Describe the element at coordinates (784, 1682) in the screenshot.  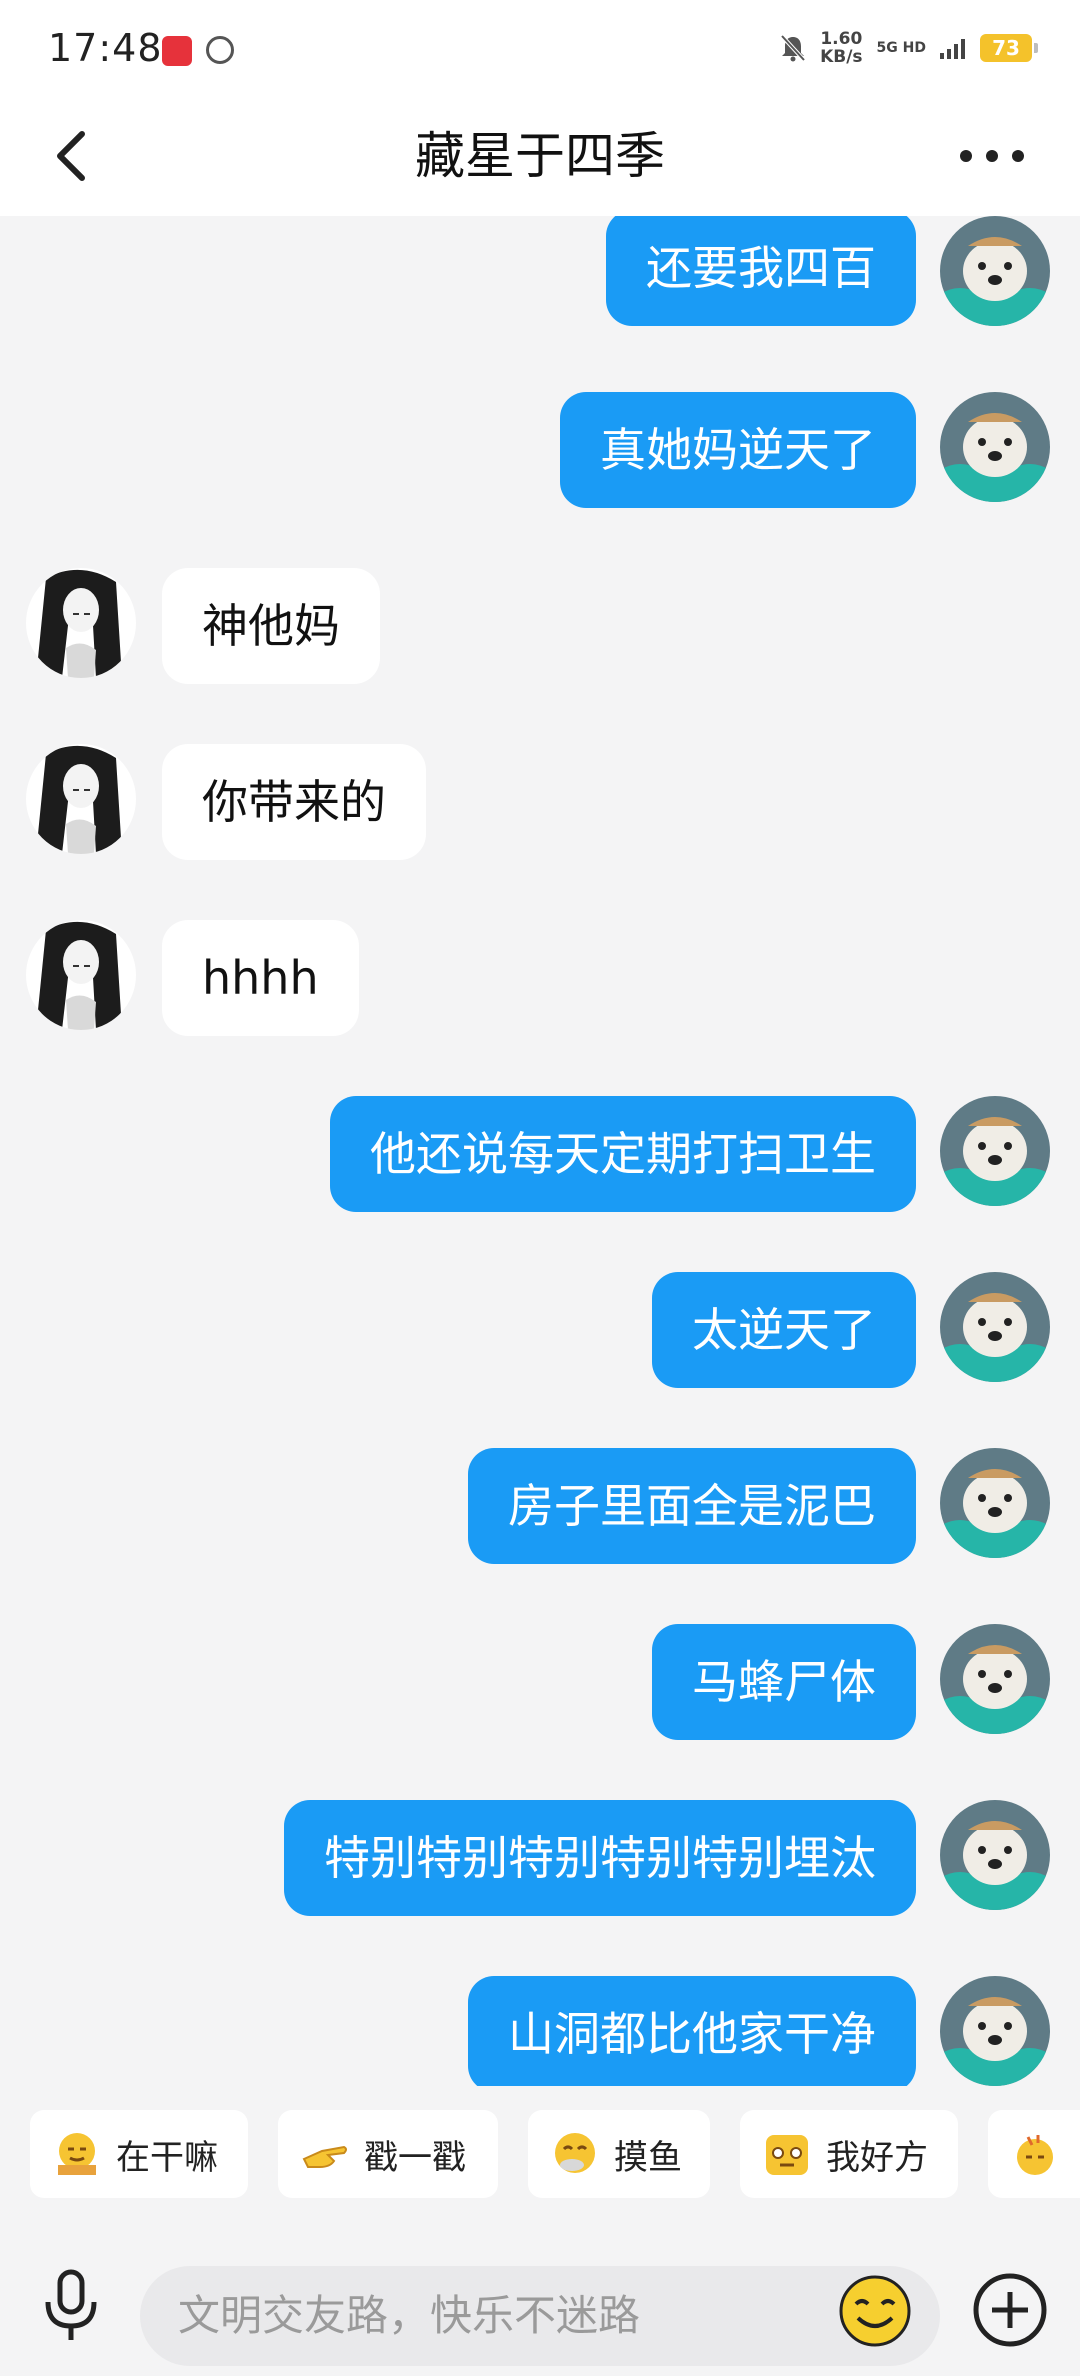
I see `message-bubble: 马蜂尸体` at that location.